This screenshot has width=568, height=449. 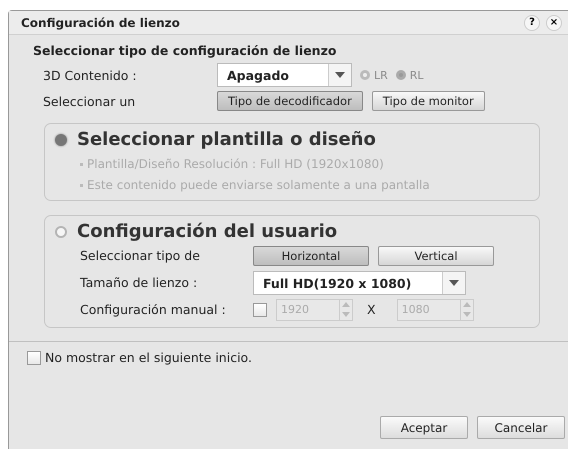 What do you see at coordinates (359, 282) in the screenshot?
I see `canvas-size-dropdown: Full HD(1920 x 1080)` at bounding box center [359, 282].